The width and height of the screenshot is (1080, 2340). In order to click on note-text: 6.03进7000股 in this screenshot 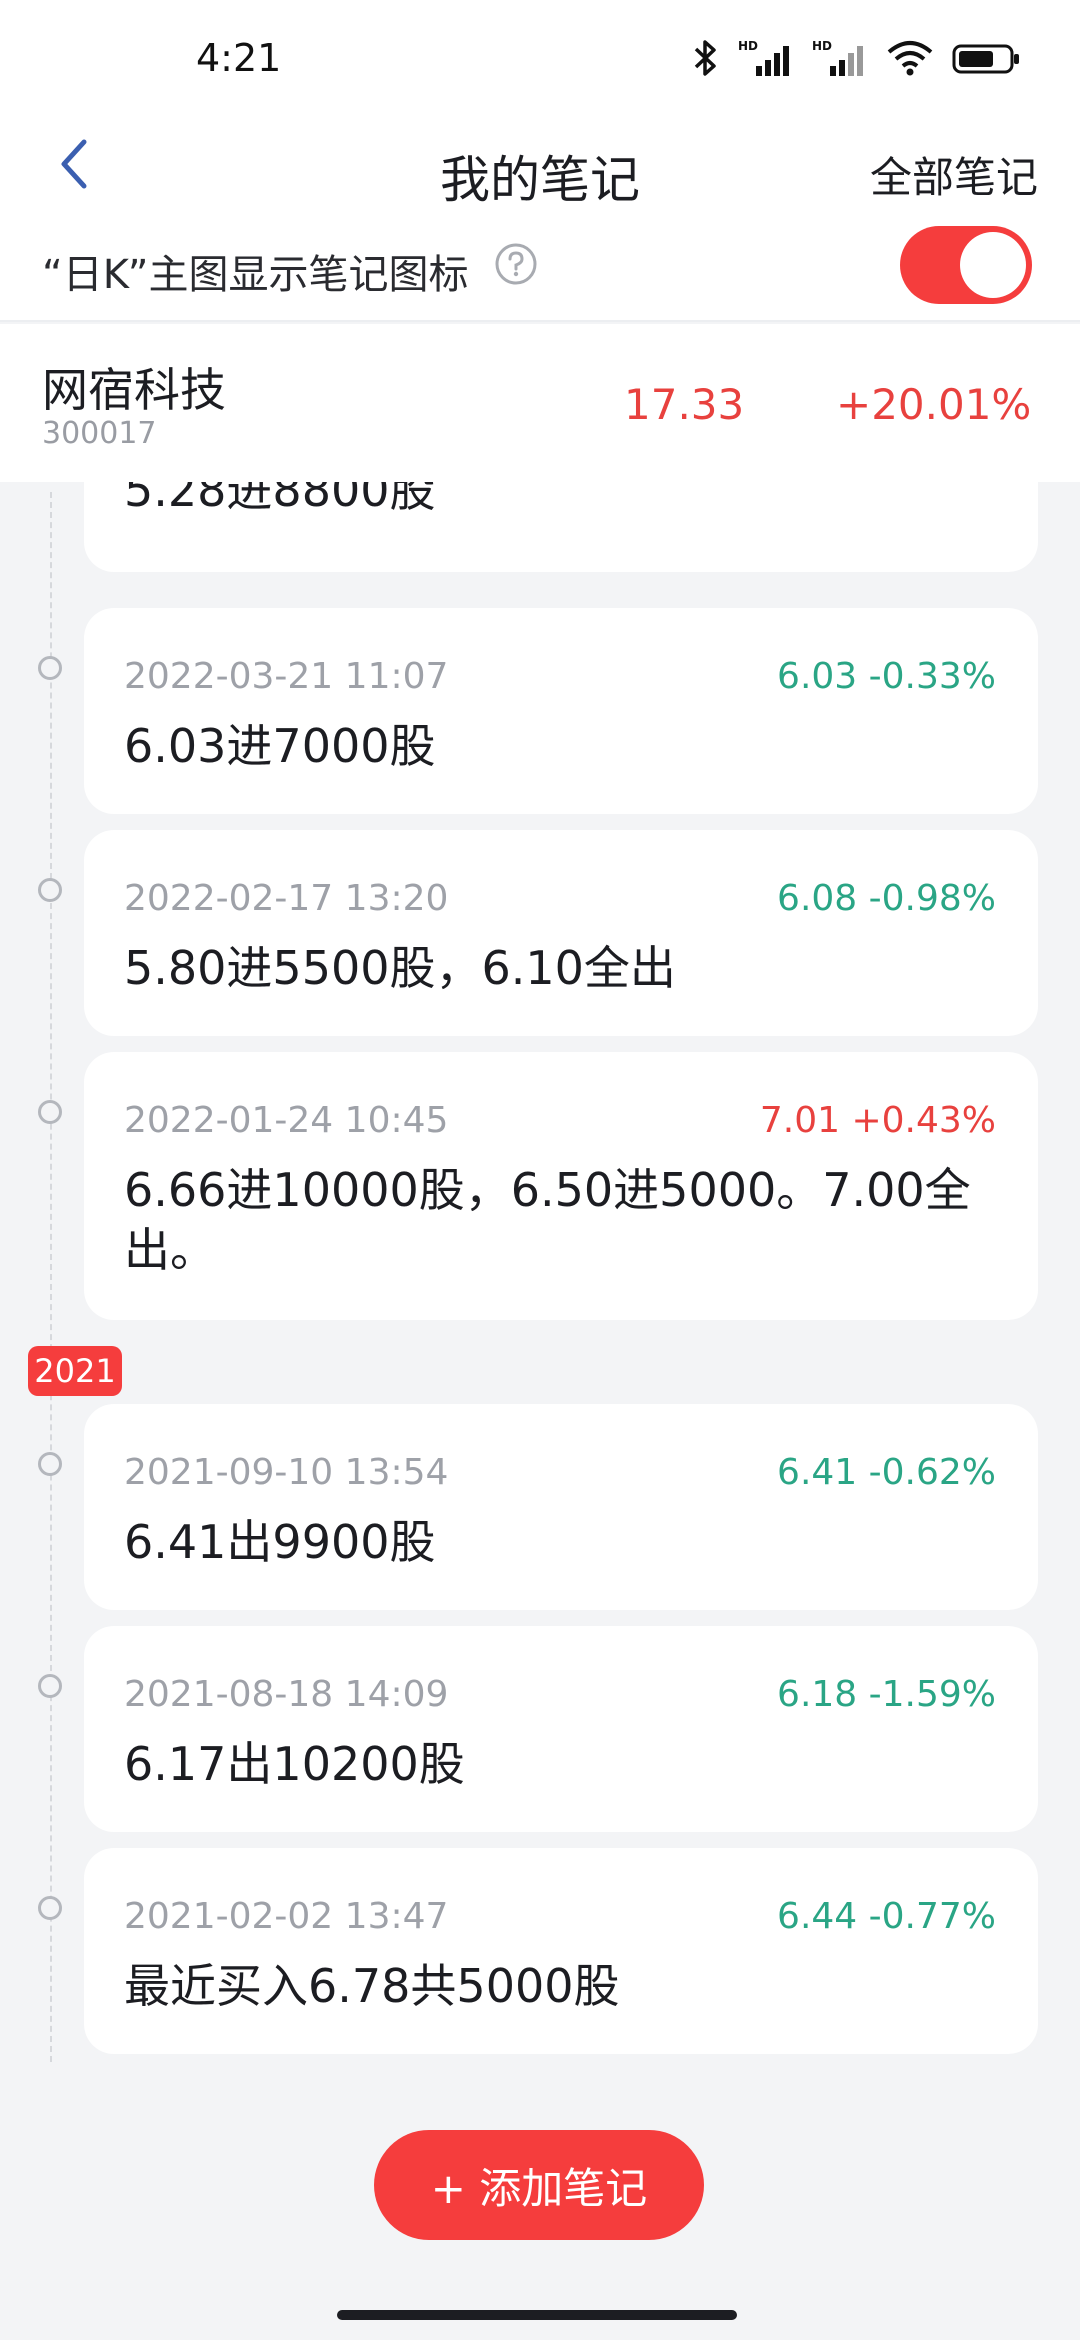, I will do `click(280, 746)`.